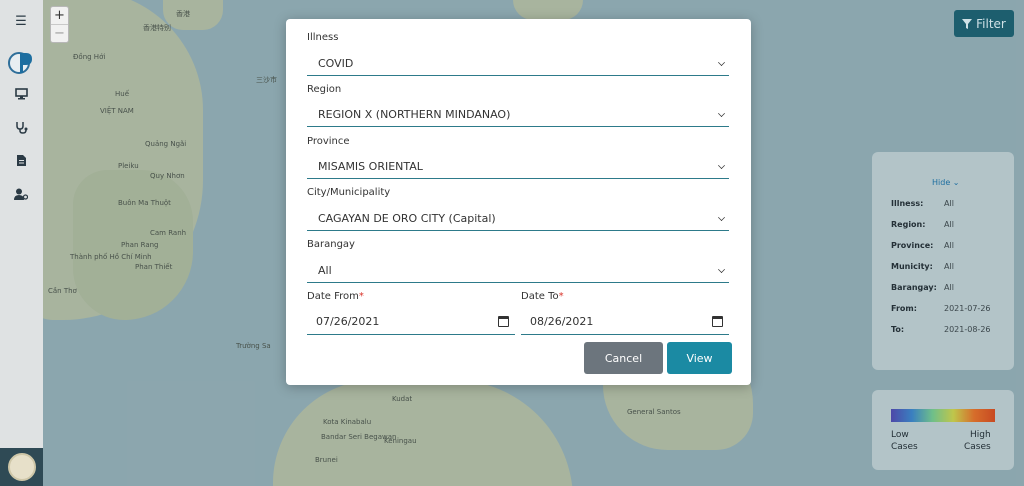  I want to click on hide-link: Hide ⌄, so click(946, 182).